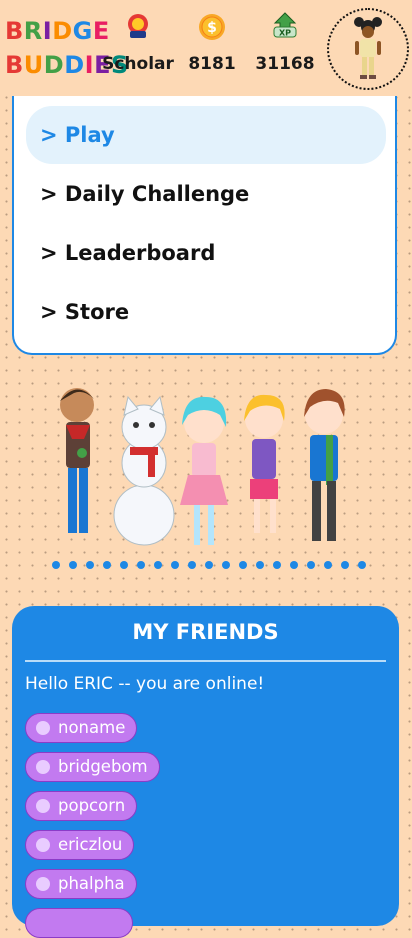 The image size is (412, 938). Describe the element at coordinates (77, 460) in the screenshot. I see `boy-with-glasses-figure` at that location.